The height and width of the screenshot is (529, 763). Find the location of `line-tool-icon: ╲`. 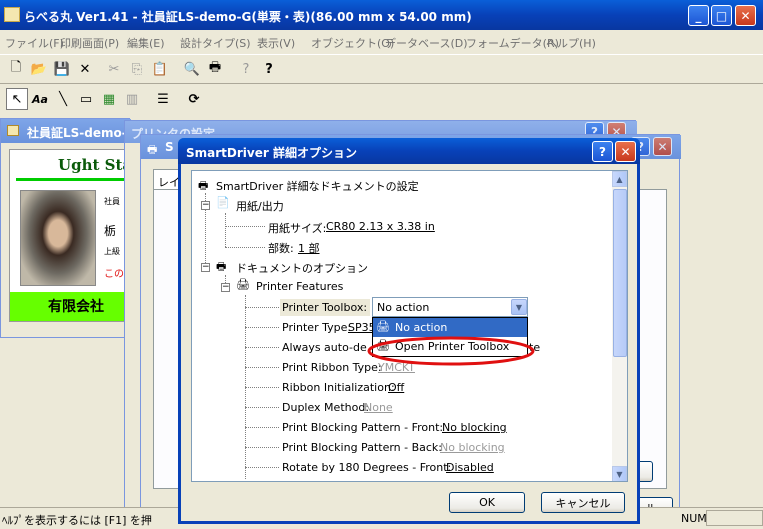

line-tool-icon: ╲ is located at coordinates (63, 99).